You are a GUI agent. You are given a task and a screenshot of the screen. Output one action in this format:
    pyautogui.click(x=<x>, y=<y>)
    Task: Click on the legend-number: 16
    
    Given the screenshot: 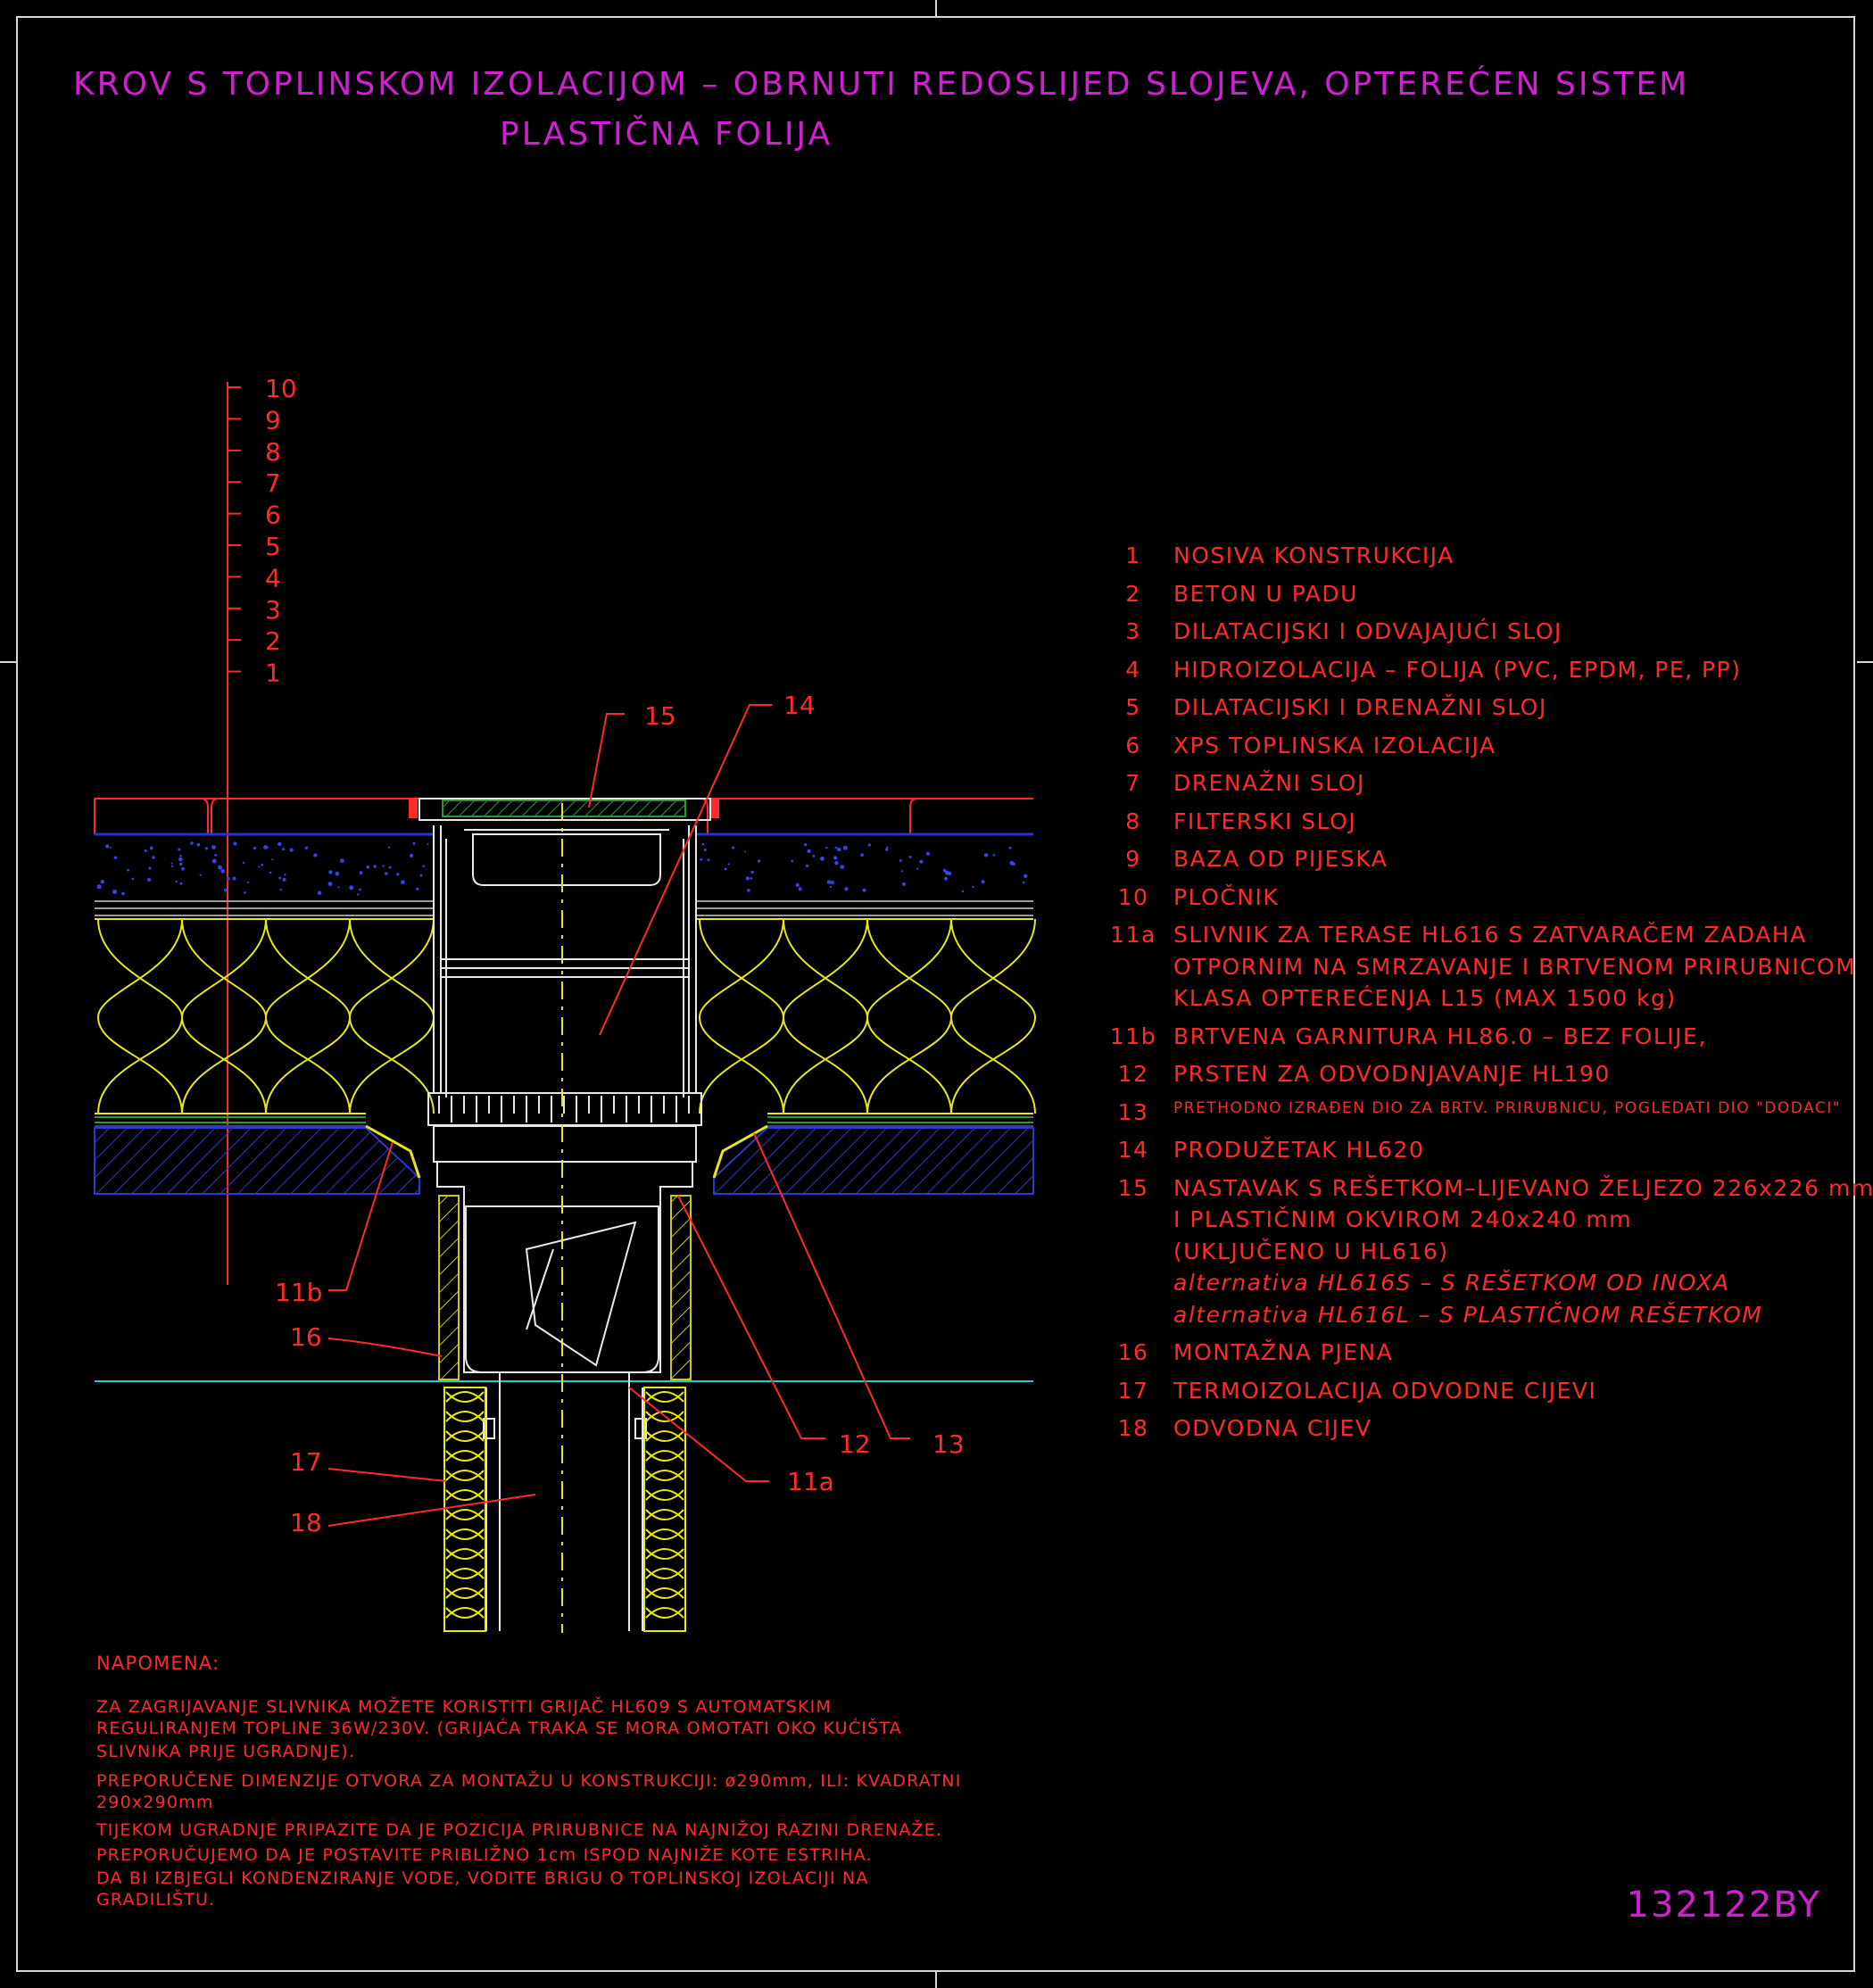 What is the action you would take?
    pyautogui.click(x=1133, y=1352)
    